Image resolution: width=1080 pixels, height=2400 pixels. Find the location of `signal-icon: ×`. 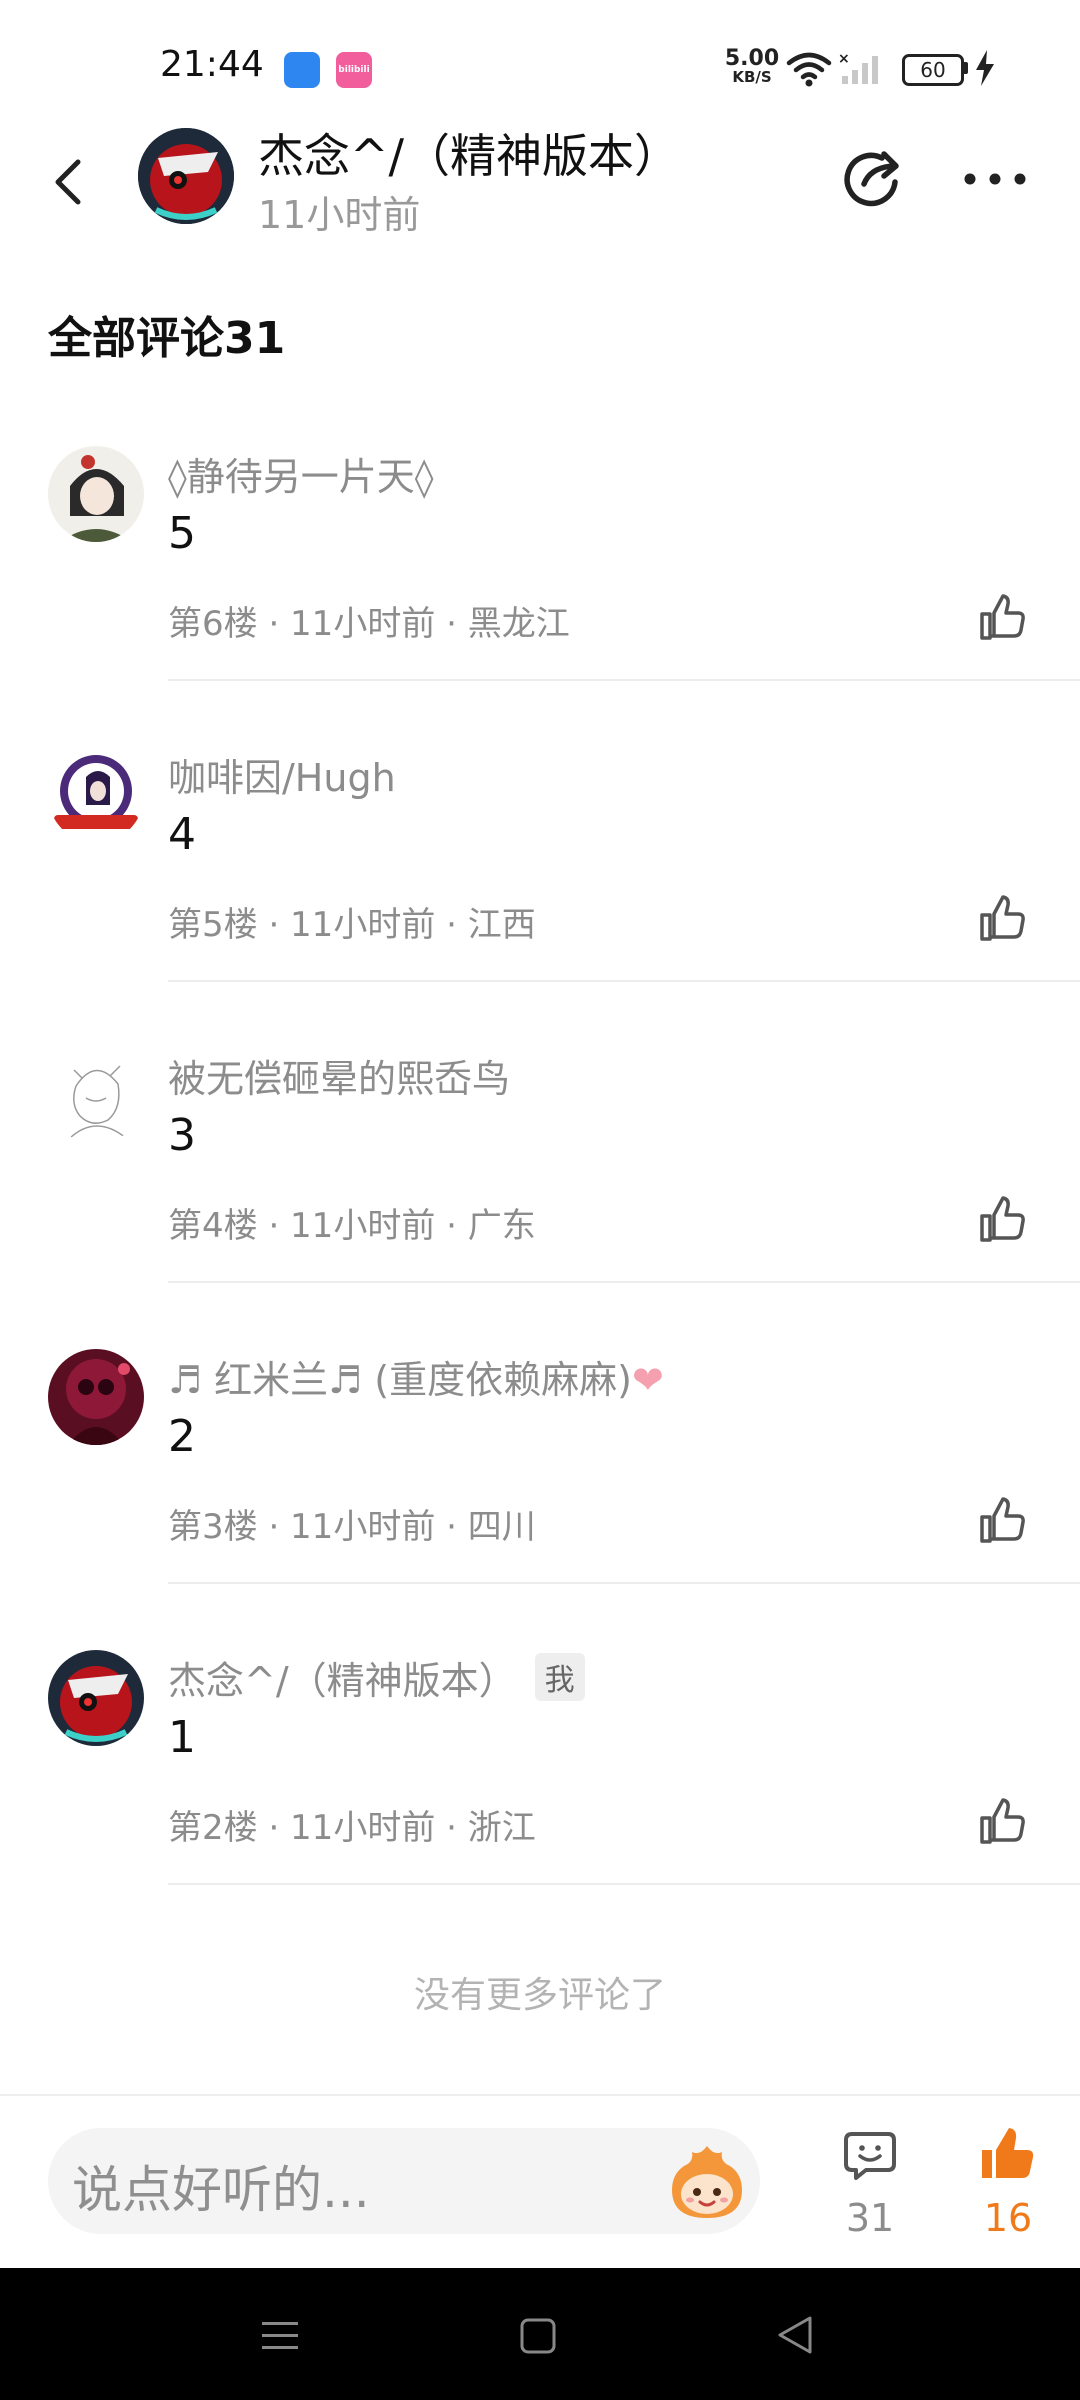

signal-icon: × is located at coordinates (858, 68).